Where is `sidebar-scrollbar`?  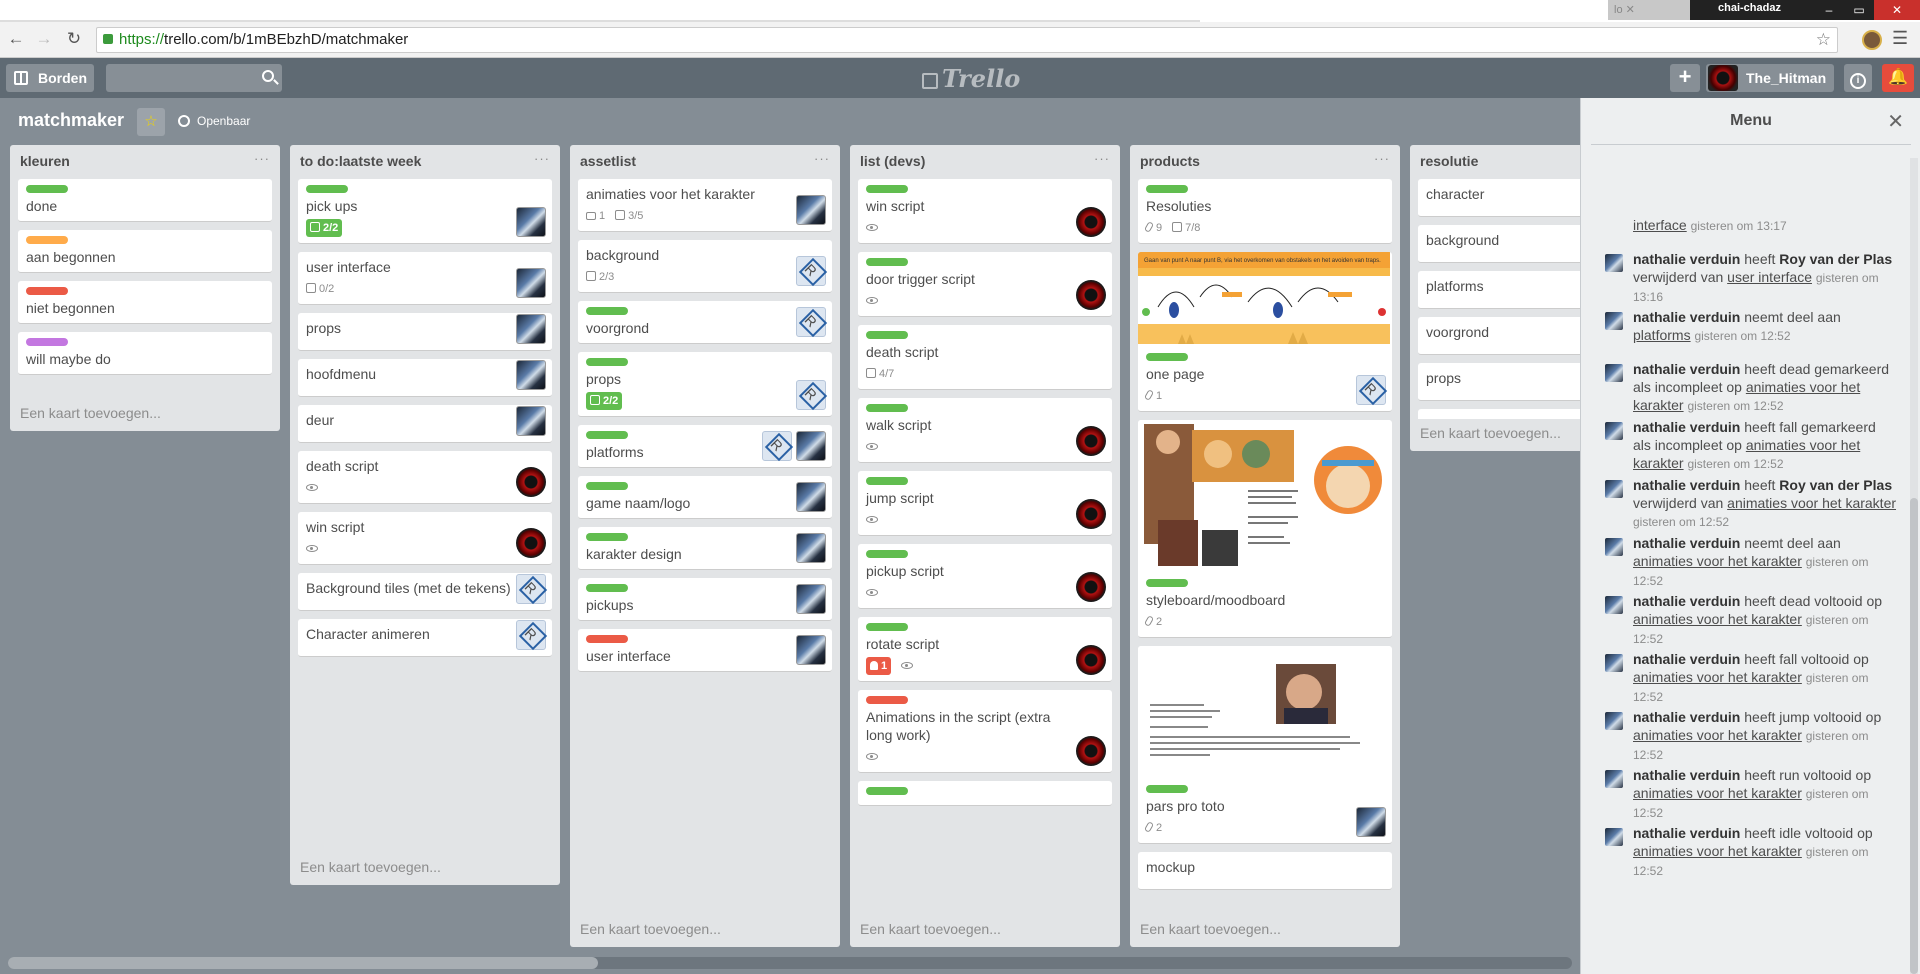 sidebar-scrollbar is located at coordinates (1914, 566).